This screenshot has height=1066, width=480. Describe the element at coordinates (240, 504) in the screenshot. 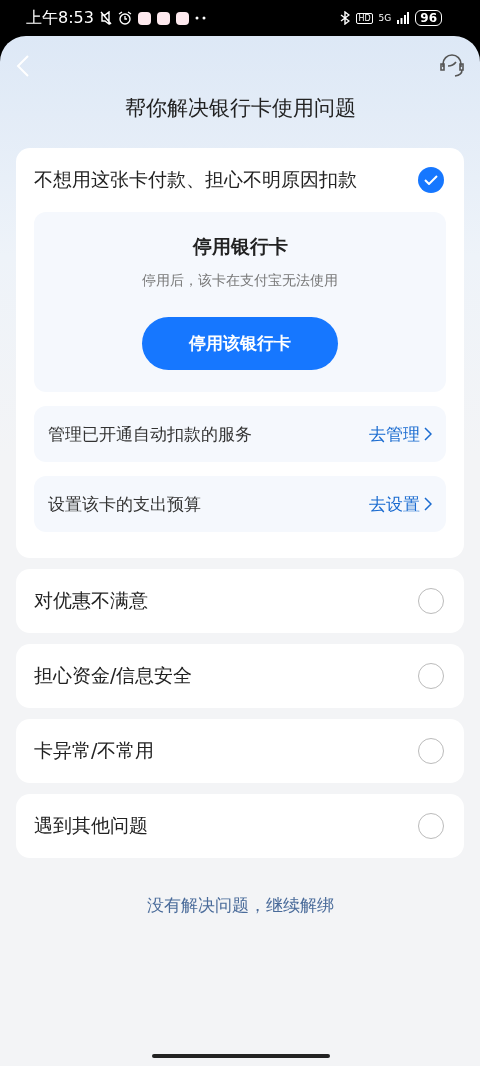

I see `option-row: 设置该卡的支出预算 去设置` at that location.